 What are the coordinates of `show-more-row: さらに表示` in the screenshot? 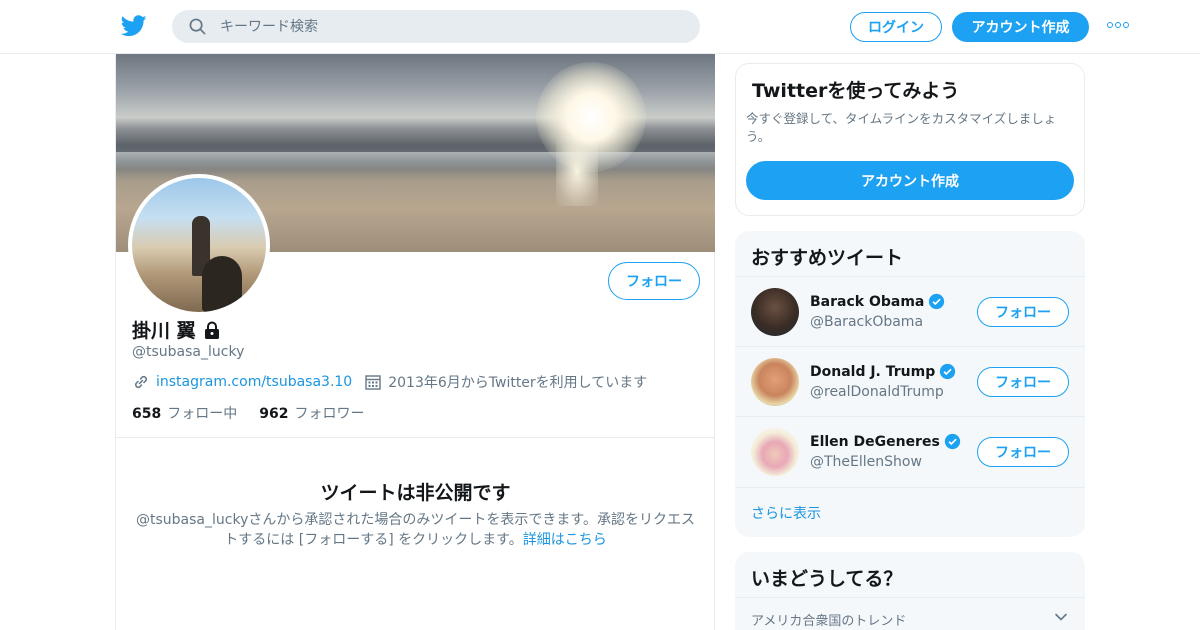 It's located at (910, 512).